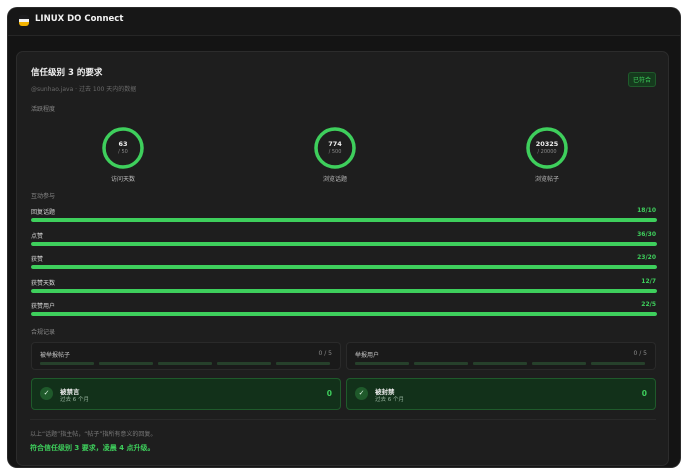 This screenshot has width=690, height=475. What do you see at coordinates (644, 393) in the screenshot?
I see `suspended-value: 0` at bounding box center [644, 393].